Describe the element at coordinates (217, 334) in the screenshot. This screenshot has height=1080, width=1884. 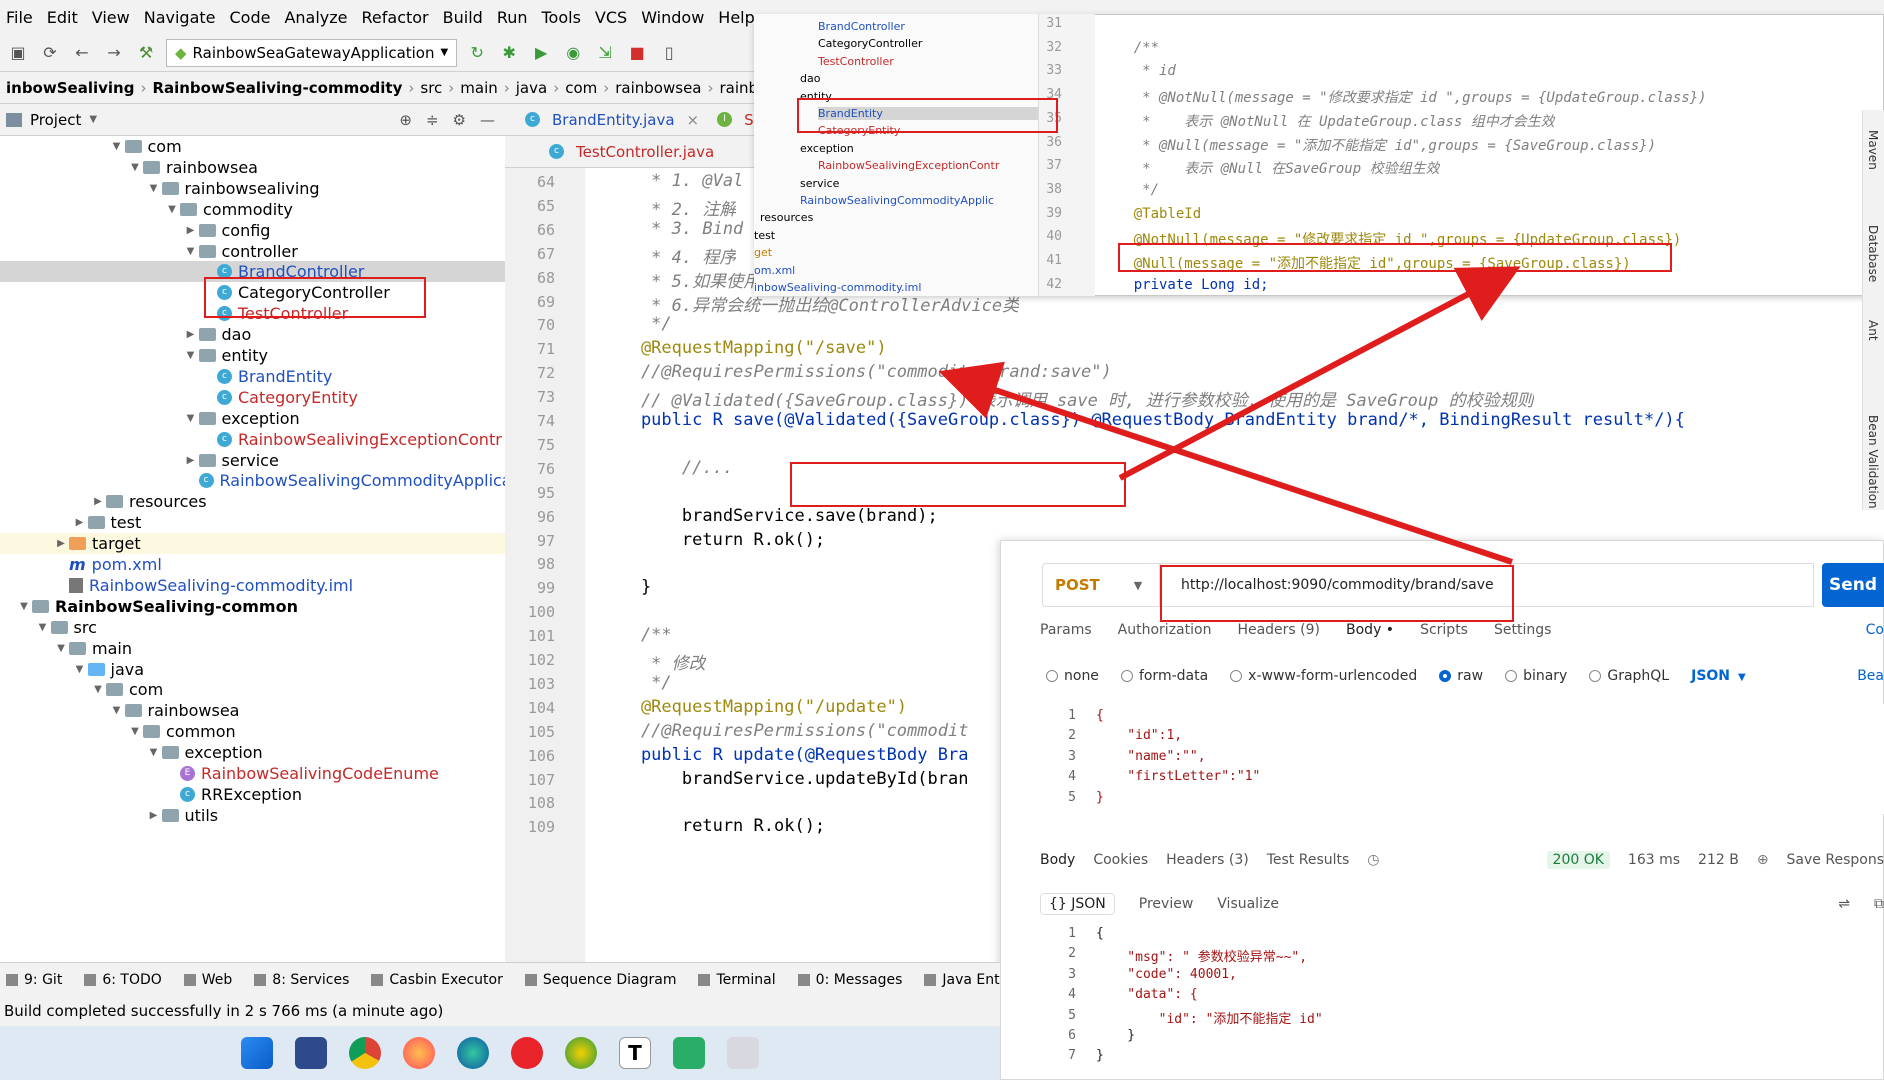
I see `tree-item: ▶ dao` at that location.